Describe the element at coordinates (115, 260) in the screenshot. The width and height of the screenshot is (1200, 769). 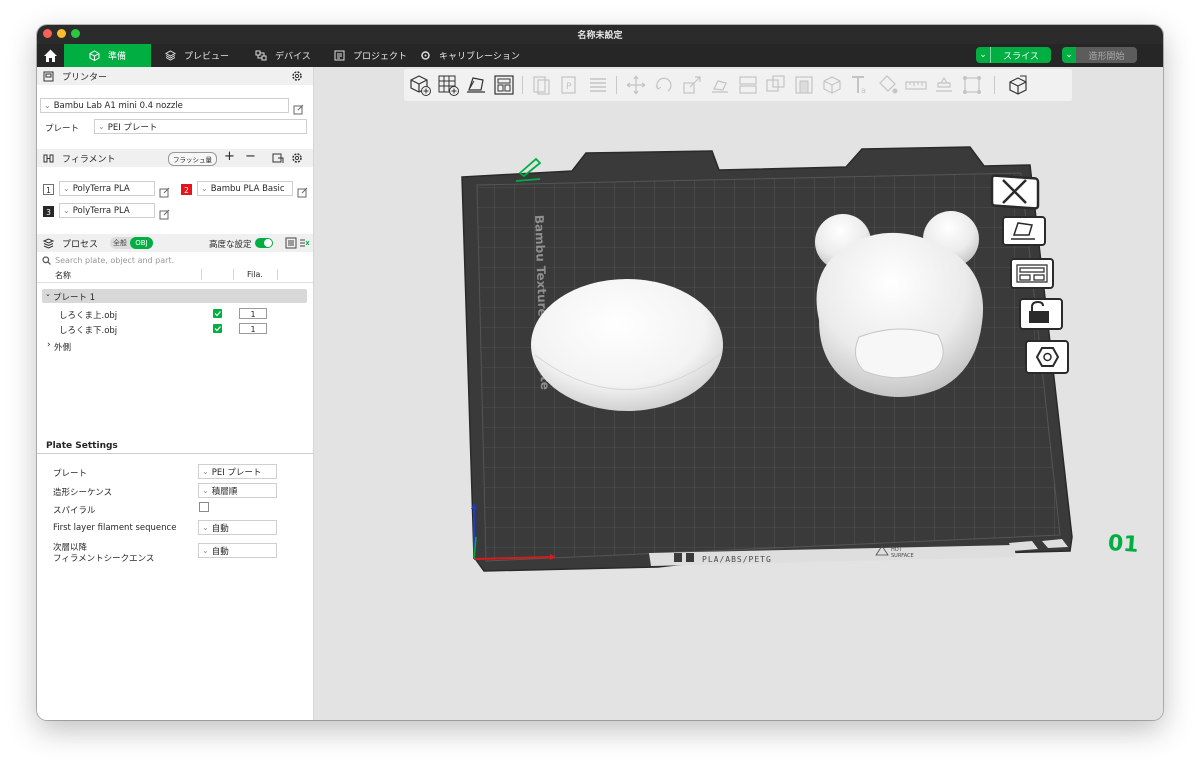
I see `search-placeholder: Search plate, object and part.` at that location.